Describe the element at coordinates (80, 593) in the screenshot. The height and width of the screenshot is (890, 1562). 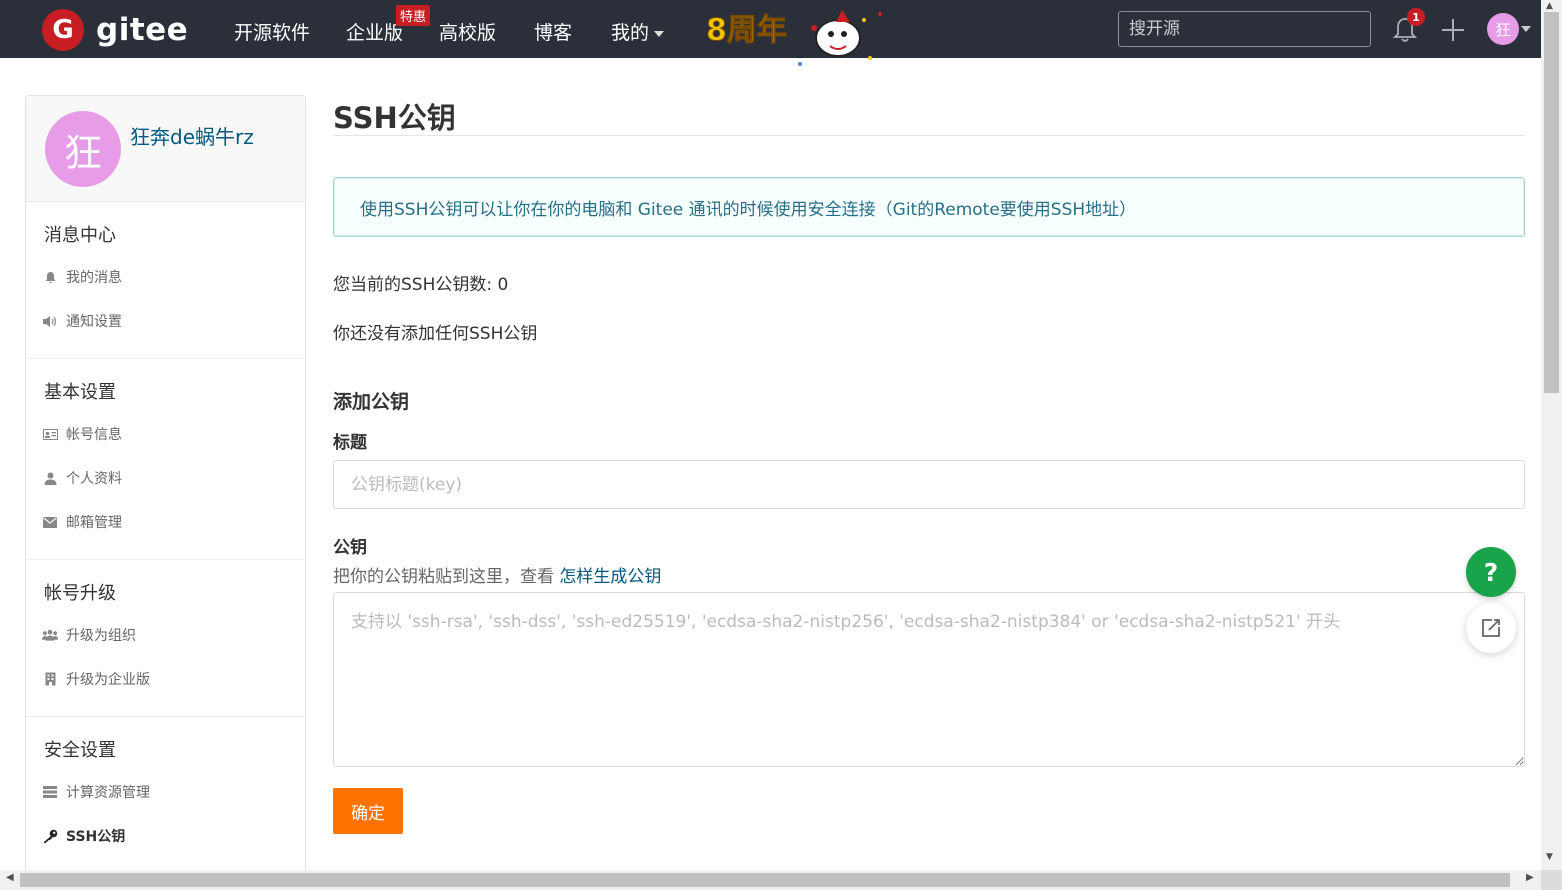
I see `section-title: 帐号升级` at that location.